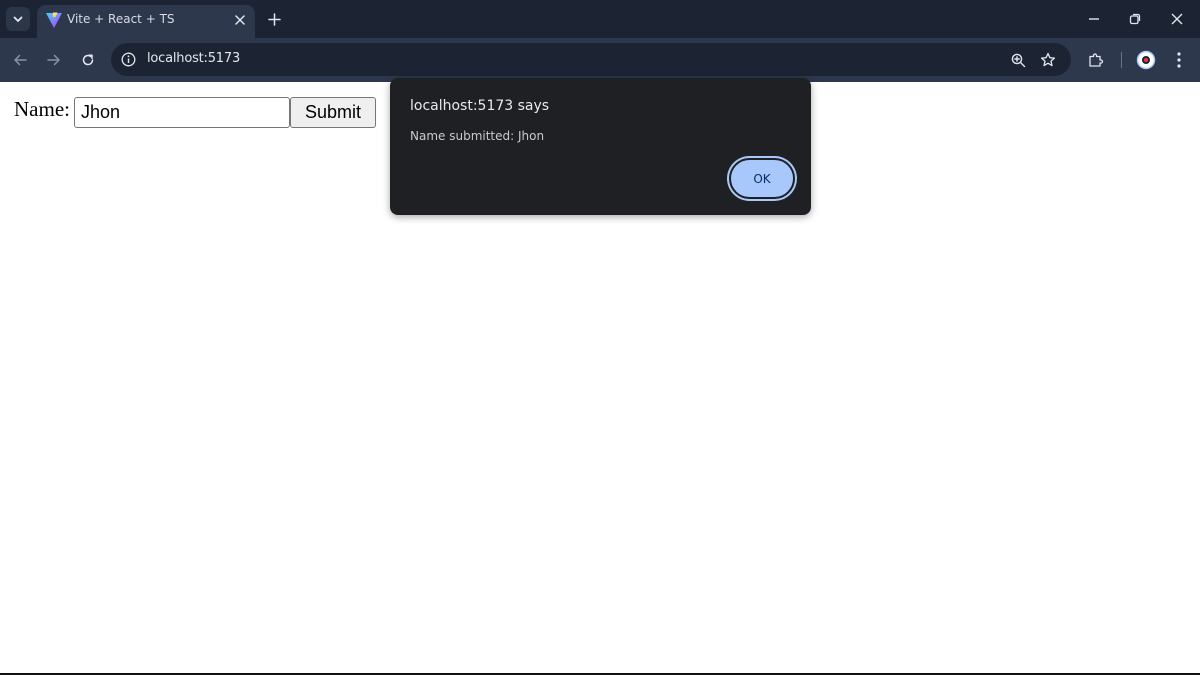 The image size is (1200, 675). I want to click on tab-strip: Vite + React + TS, so click(600, 19).